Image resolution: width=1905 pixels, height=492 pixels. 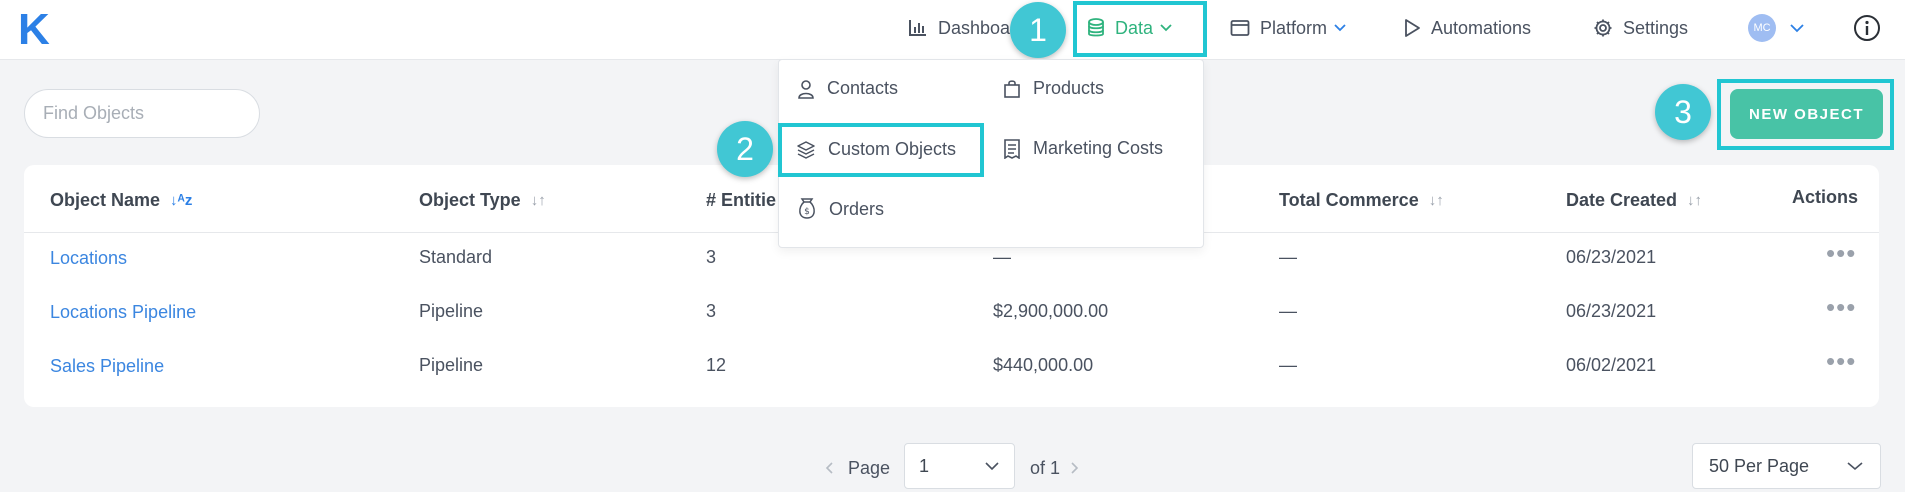 What do you see at coordinates (1762, 28) in the screenshot?
I see `avatar: MC` at bounding box center [1762, 28].